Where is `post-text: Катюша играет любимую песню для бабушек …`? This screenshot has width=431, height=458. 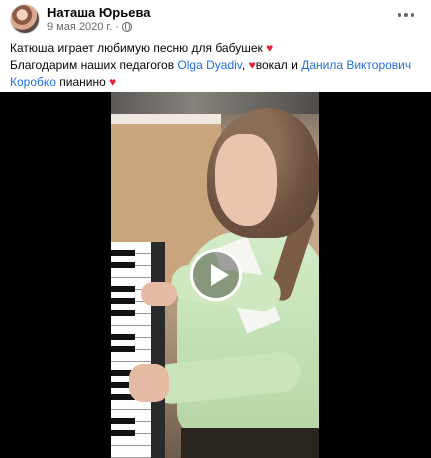 post-text: Катюша играет любимую песню для бабушек … is located at coordinates (215, 65).